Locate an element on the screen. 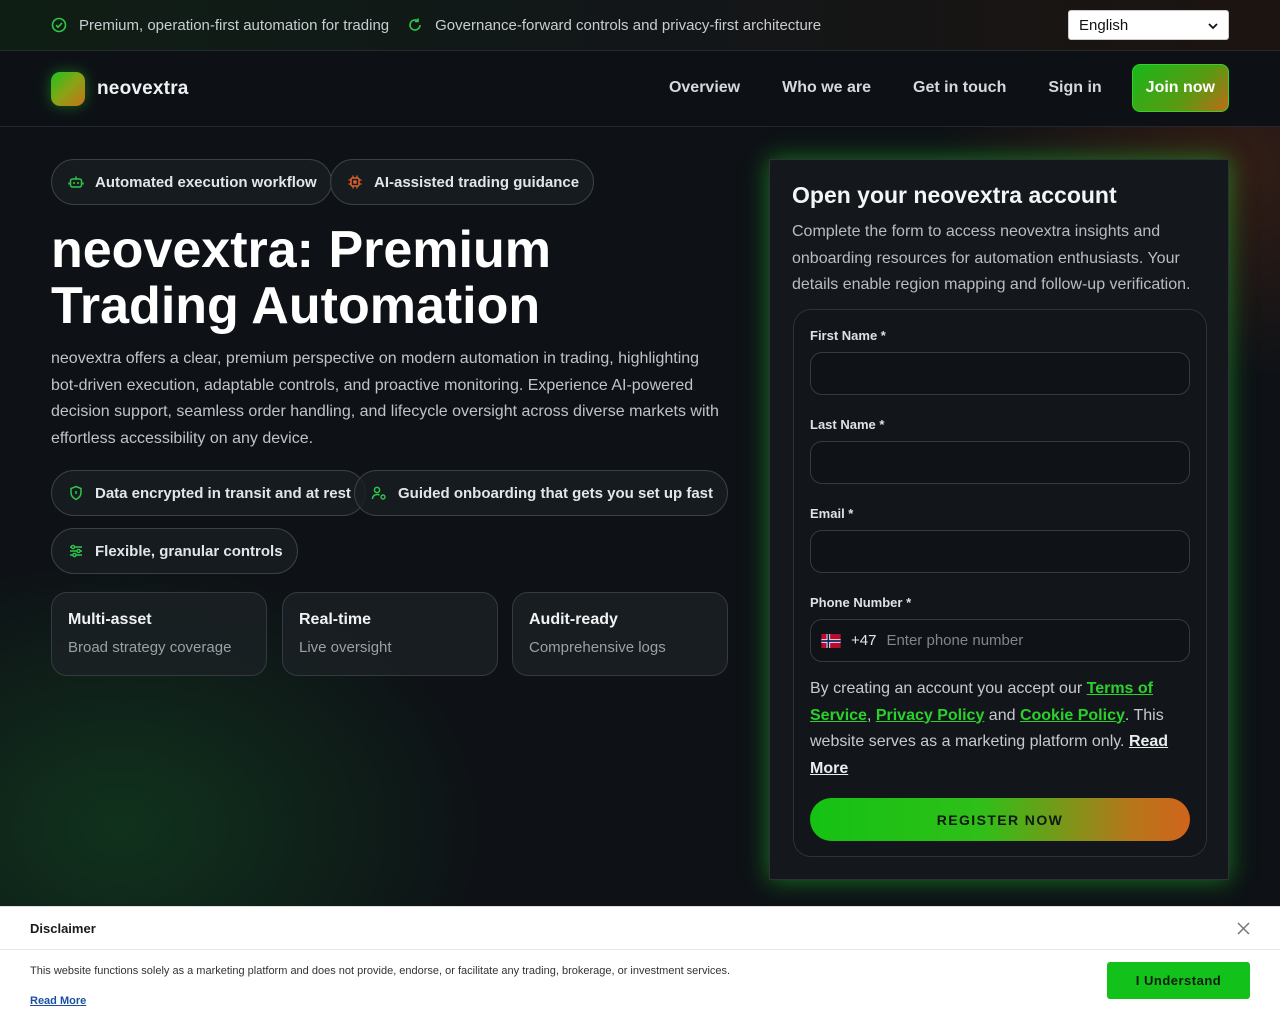  feature-pill-automated-execution: Automated execution workflow is located at coordinates (191, 182).